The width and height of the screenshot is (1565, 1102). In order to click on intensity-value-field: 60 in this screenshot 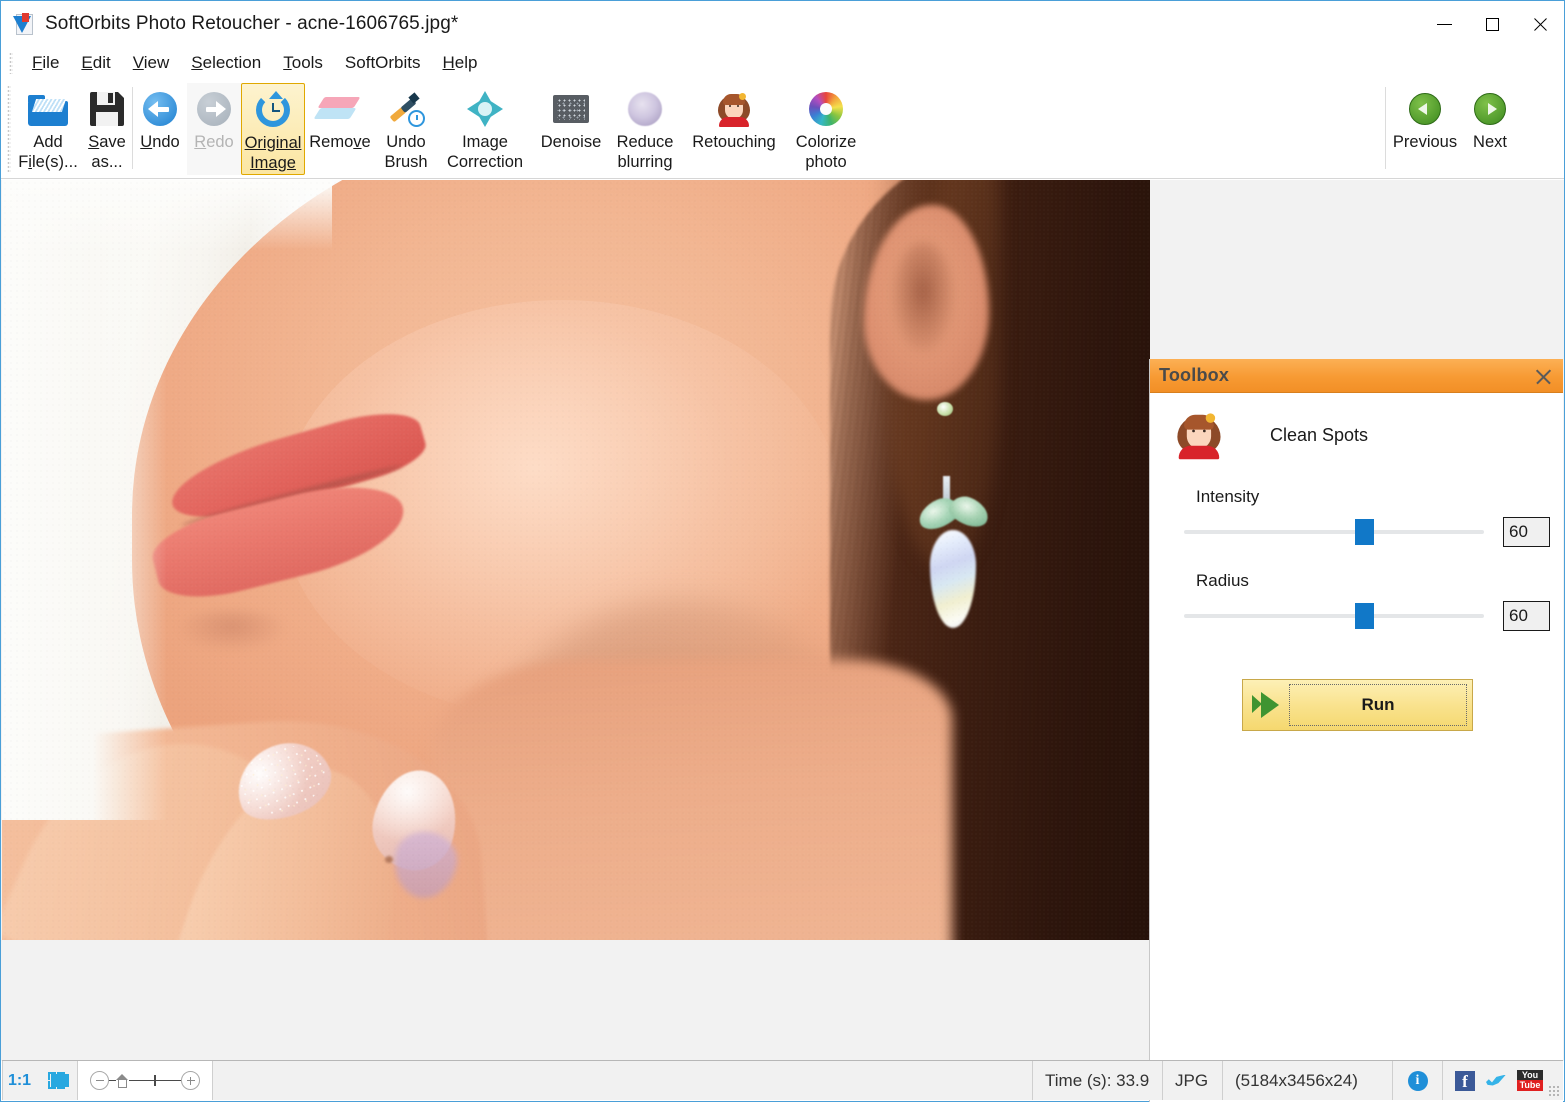, I will do `click(1526, 532)`.